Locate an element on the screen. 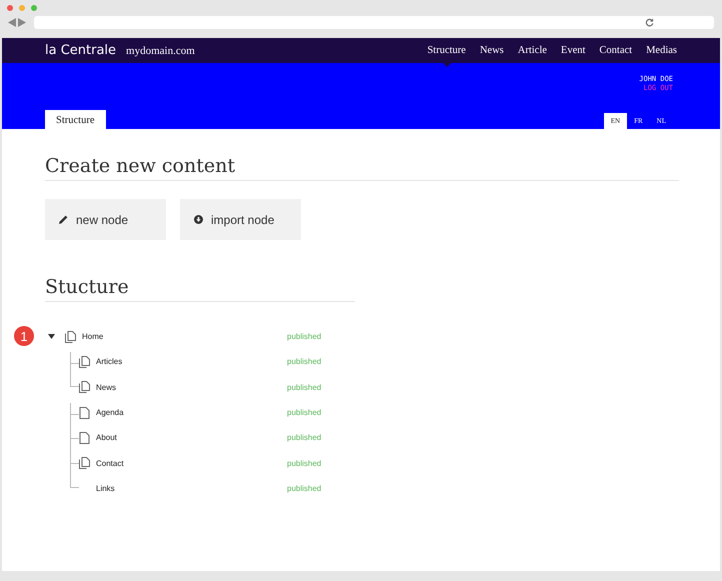 This screenshot has width=722, height=581. minimize-dot is located at coordinates (22, 8).